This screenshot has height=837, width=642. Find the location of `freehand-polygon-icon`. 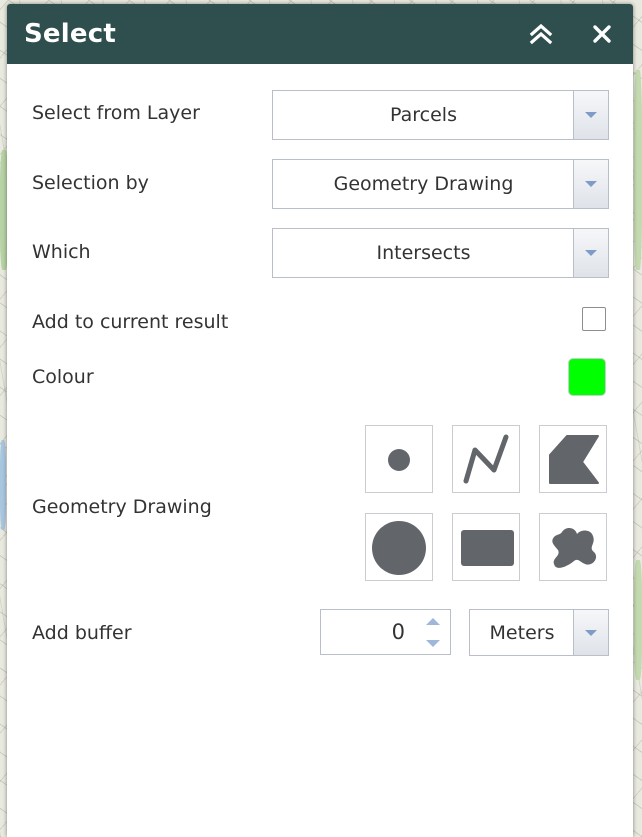

freehand-polygon-icon is located at coordinates (574, 548).